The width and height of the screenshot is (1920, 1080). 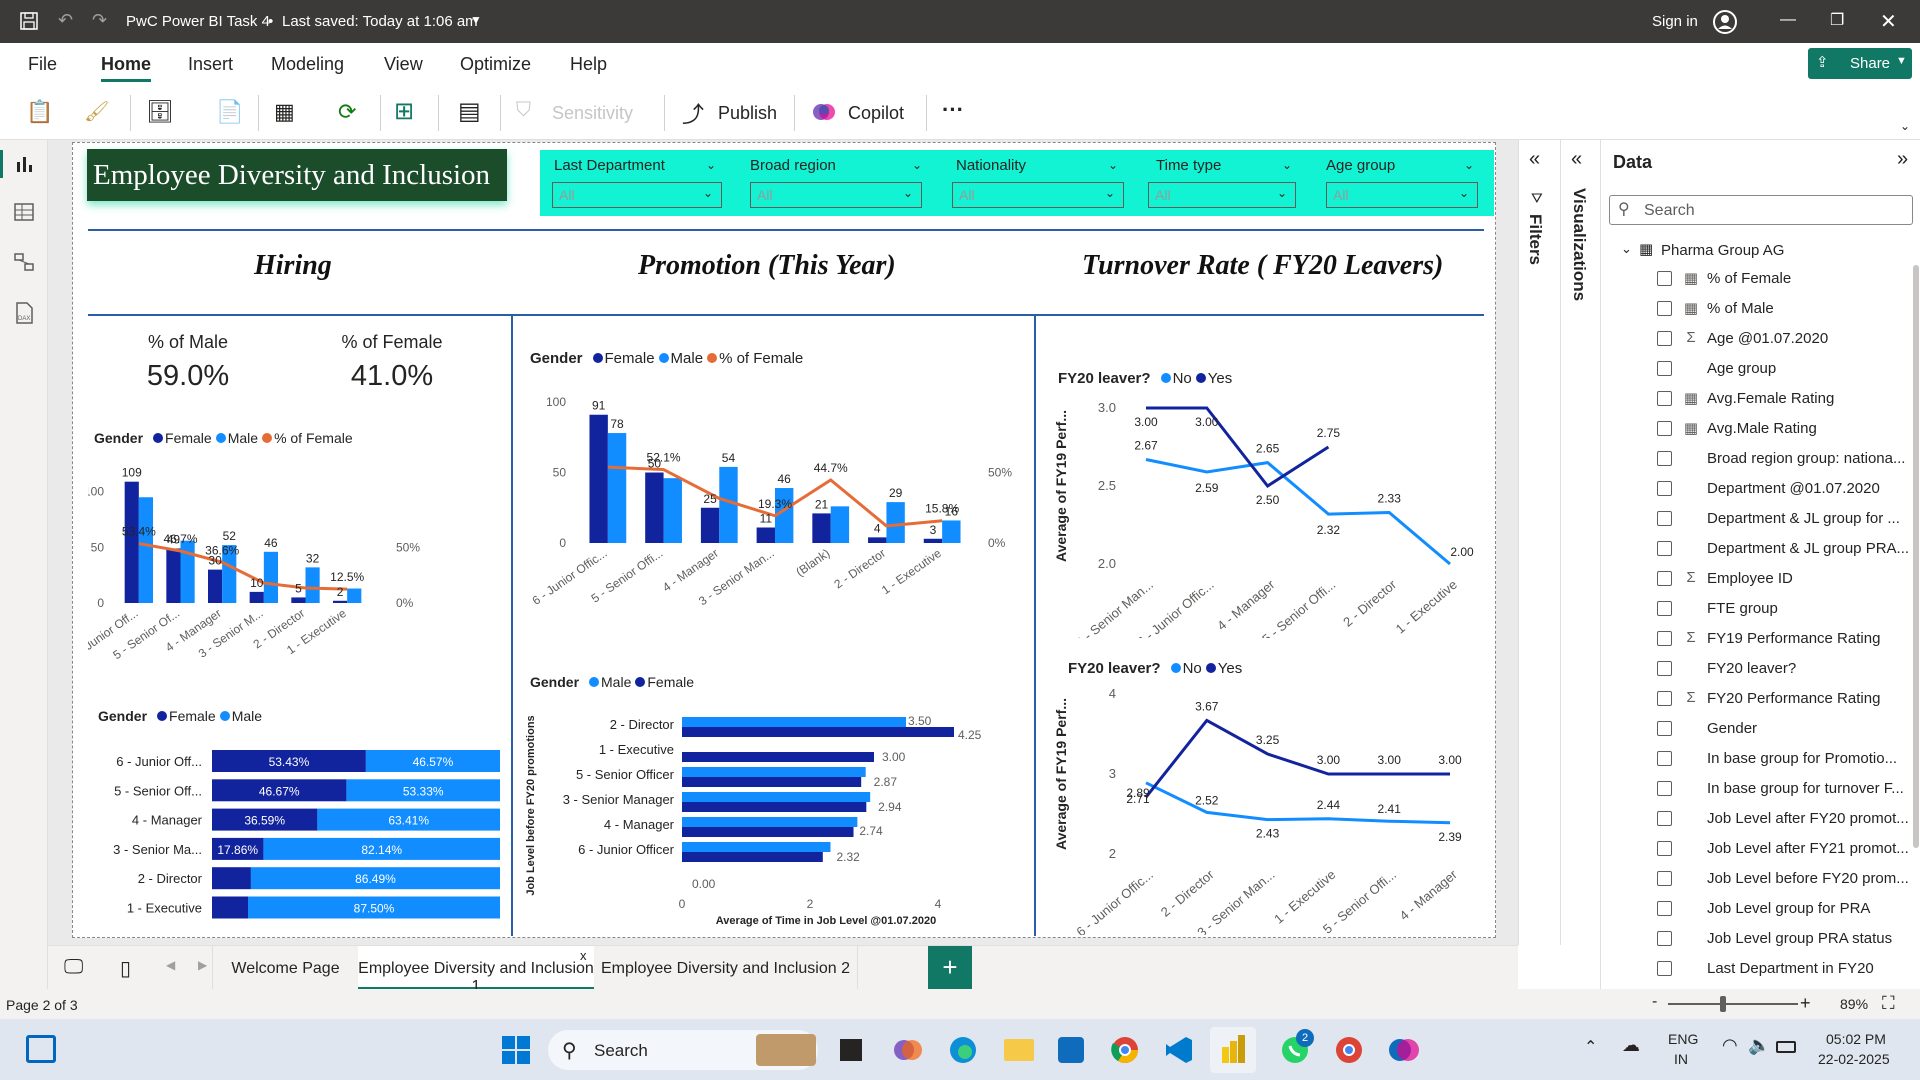 What do you see at coordinates (1404, 1050) in the screenshot?
I see `m365-icon` at bounding box center [1404, 1050].